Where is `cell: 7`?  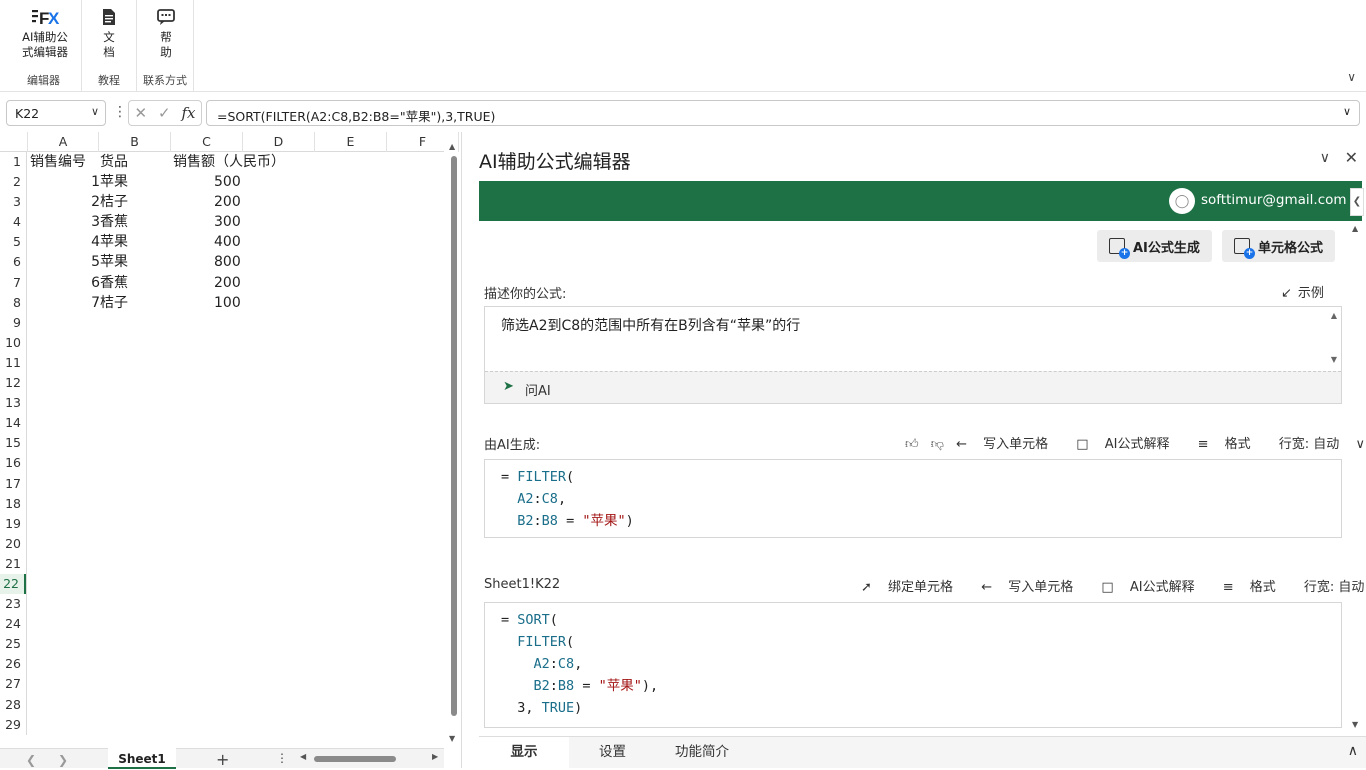
cell: 7 is located at coordinates (95, 303).